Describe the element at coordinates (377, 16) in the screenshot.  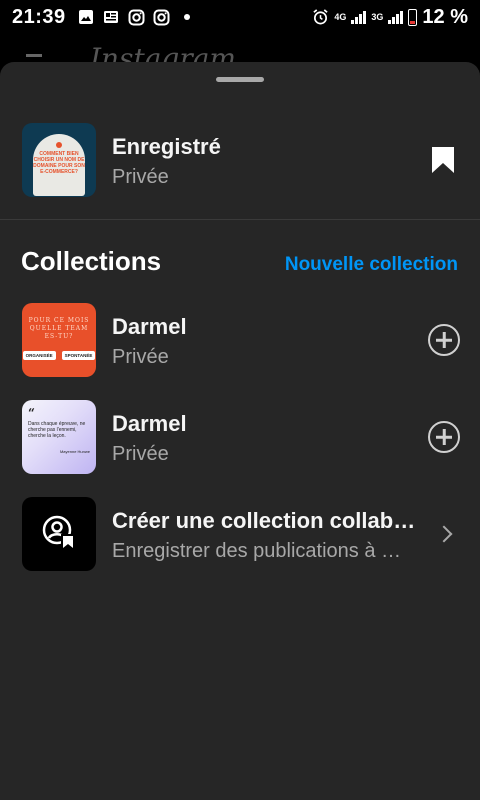
I see `network-3g-label: 3G` at that location.